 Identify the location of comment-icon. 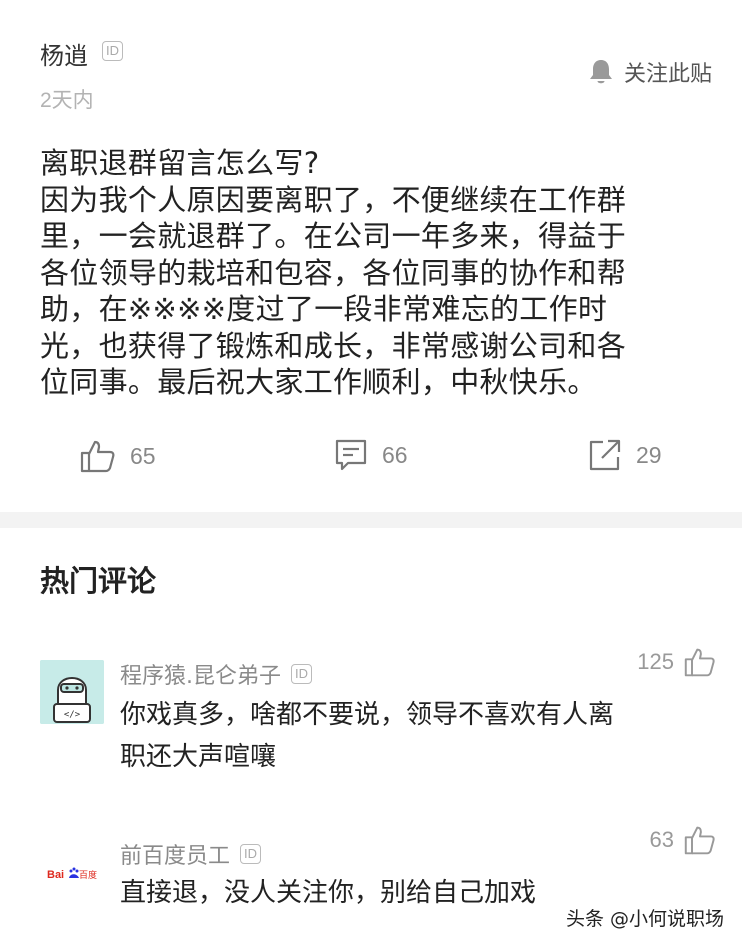
(351, 455).